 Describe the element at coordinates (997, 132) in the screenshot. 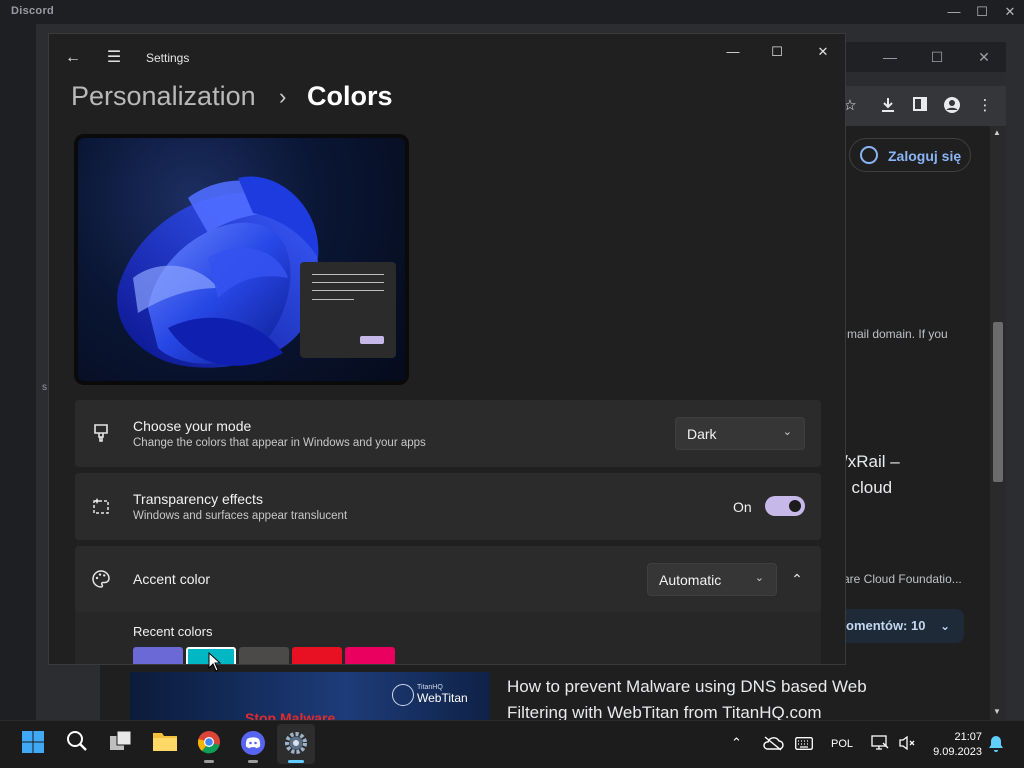

I see `scroll-up-arrow-icon: ▲` at that location.